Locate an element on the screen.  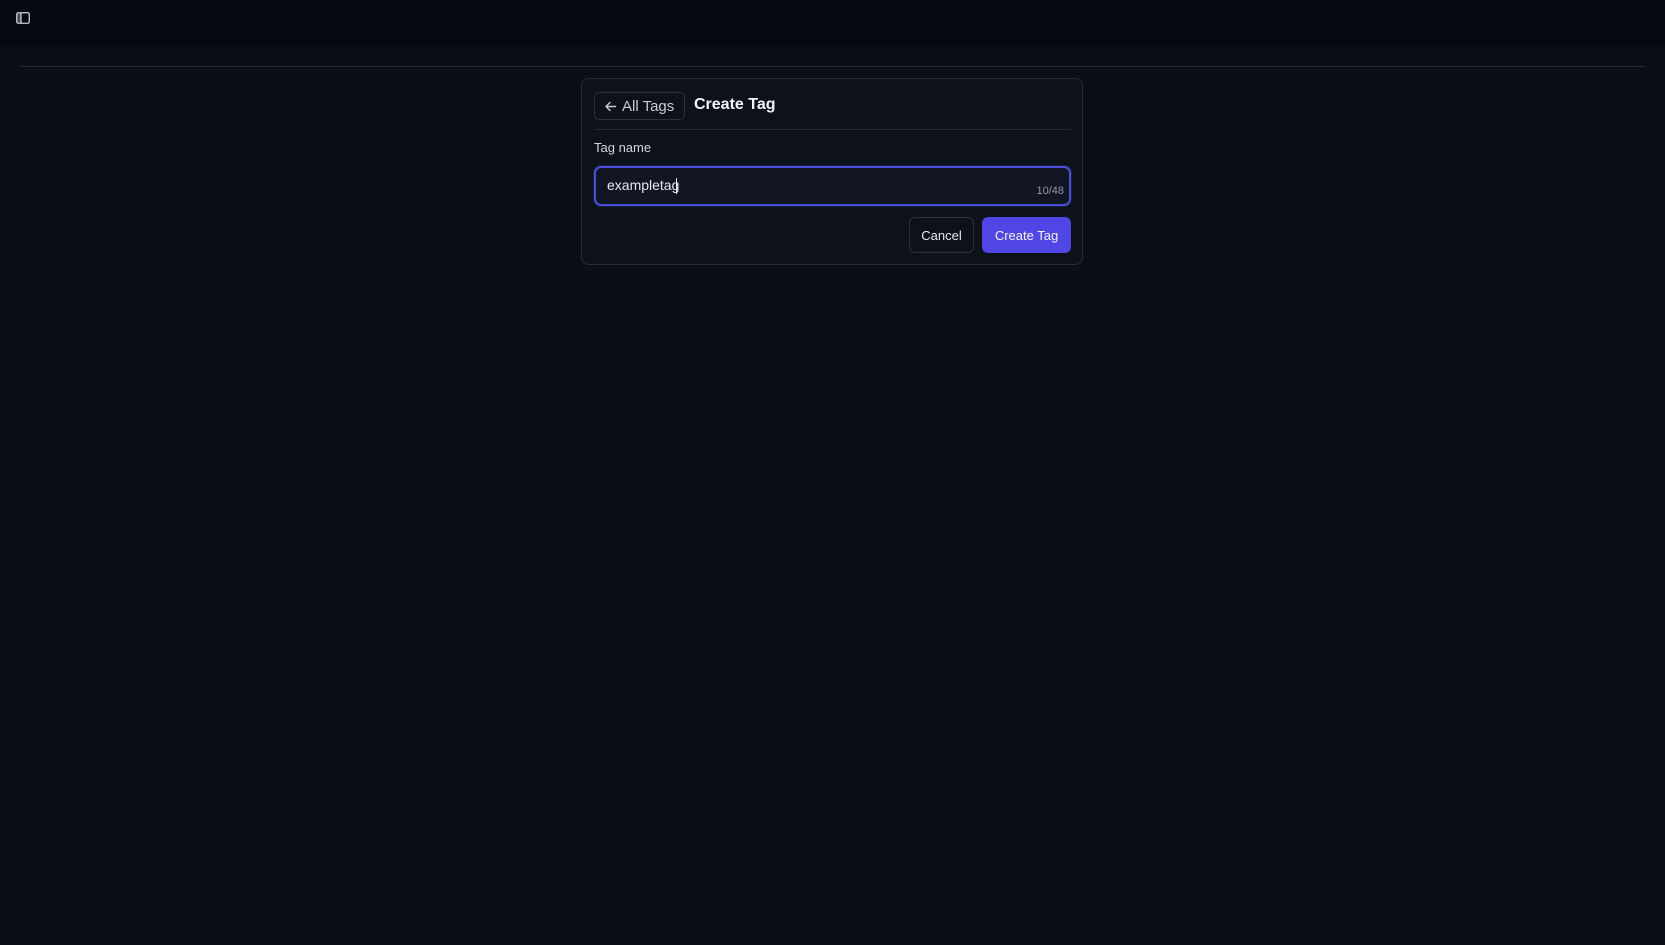
tag-name-field: 10/48 is located at coordinates (832, 186).